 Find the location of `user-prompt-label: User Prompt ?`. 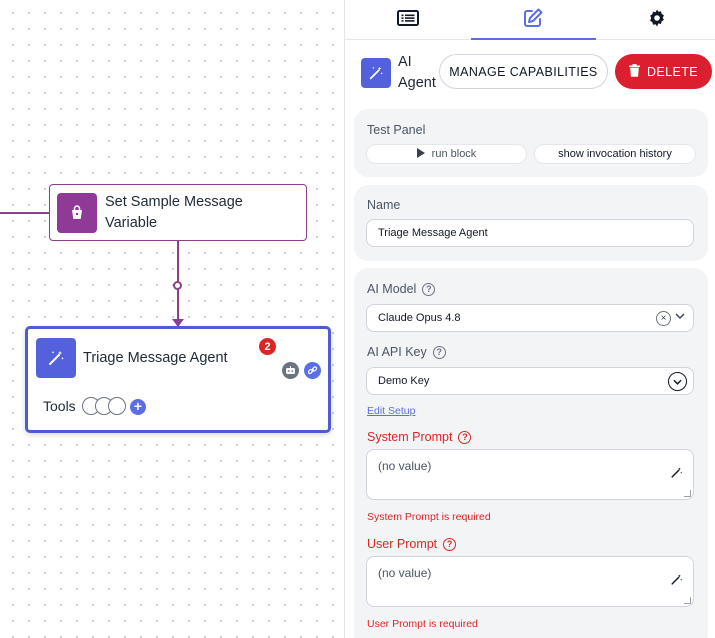

user-prompt-label: User Prompt ? is located at coordinates (412, 544).